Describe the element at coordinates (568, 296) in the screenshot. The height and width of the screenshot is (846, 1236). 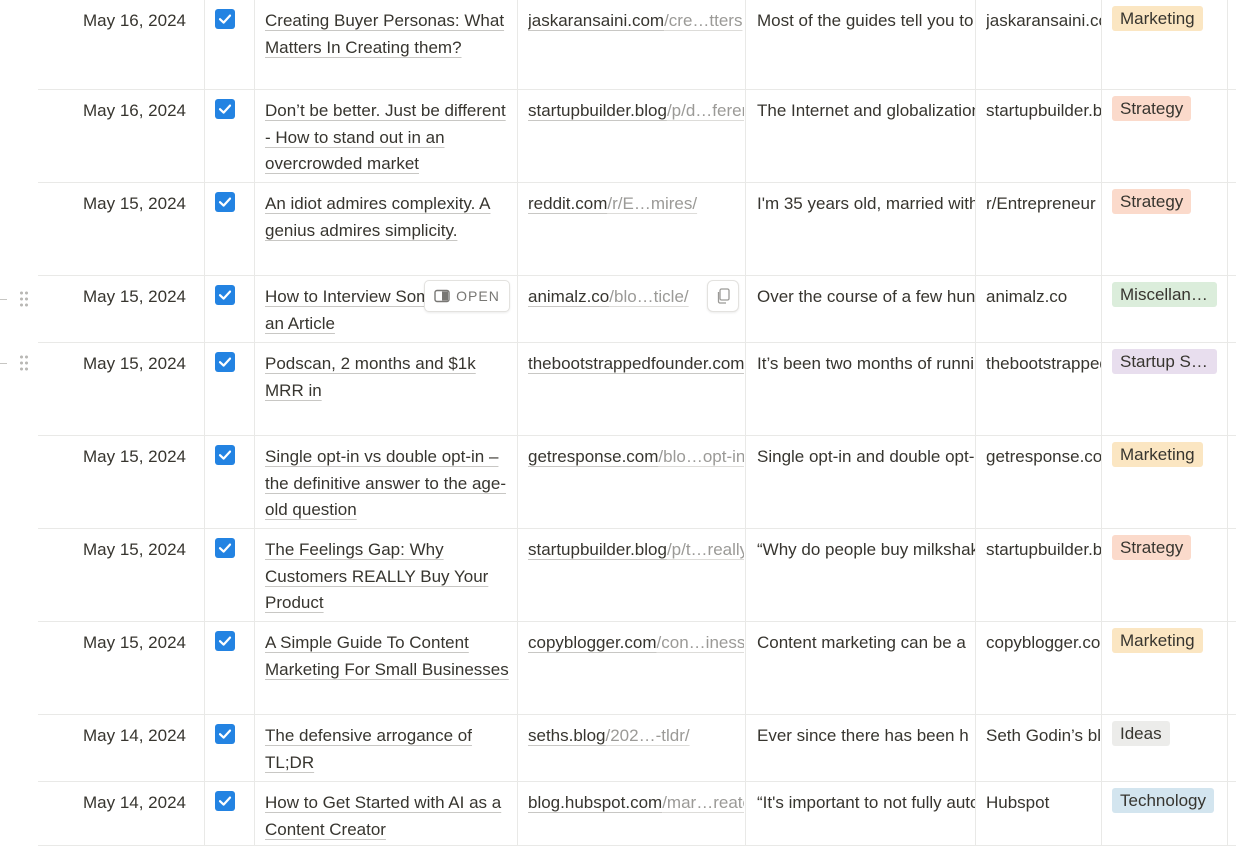
I see `url-domain: animalz.co` at that location.